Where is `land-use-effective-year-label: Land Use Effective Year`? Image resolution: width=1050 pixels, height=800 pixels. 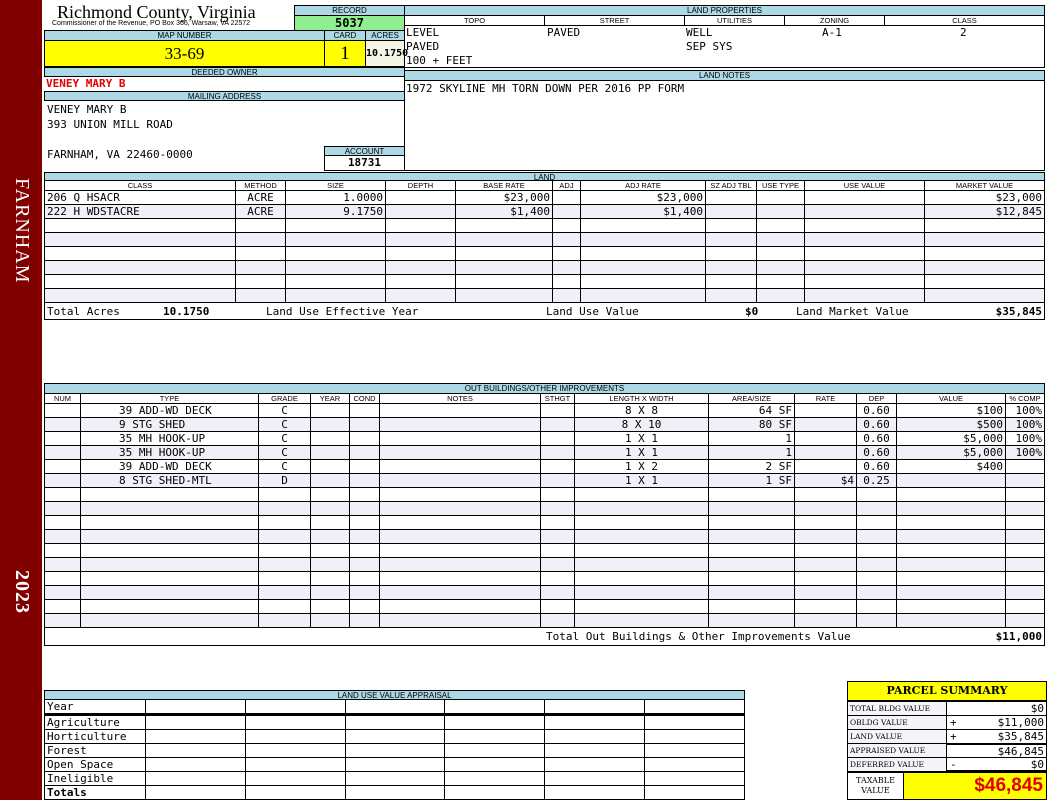 land-use-effective-year-label: Land Use Effective Year is located at coordinates (342, 311).